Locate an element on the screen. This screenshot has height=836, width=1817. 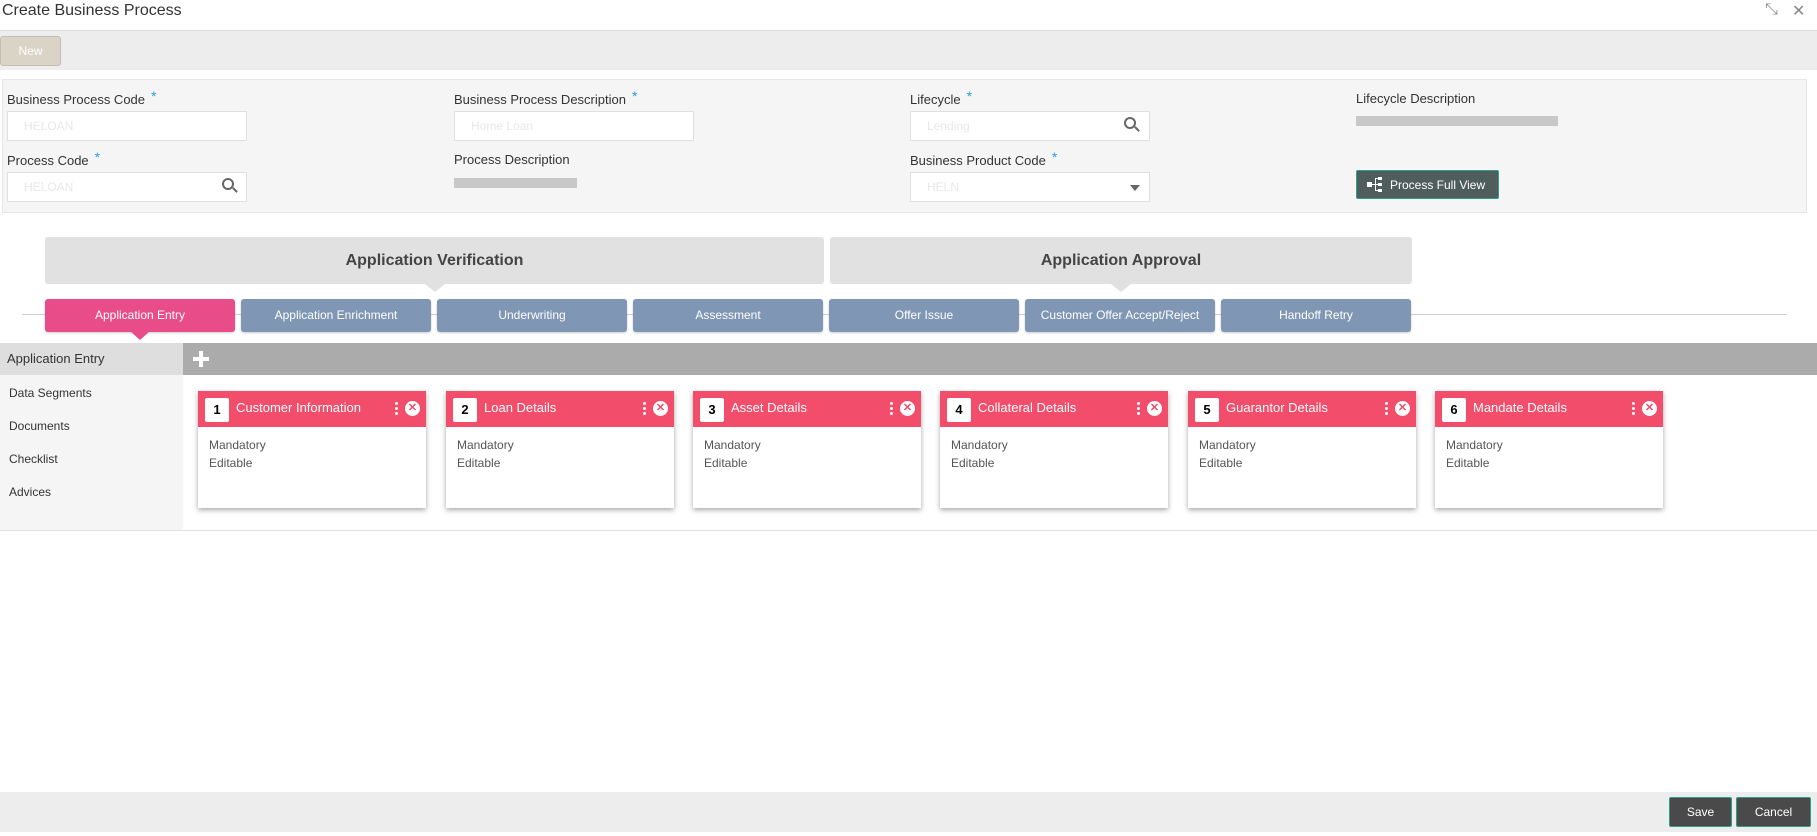
card-title: Loan Details is located at coordinates (520, 407).